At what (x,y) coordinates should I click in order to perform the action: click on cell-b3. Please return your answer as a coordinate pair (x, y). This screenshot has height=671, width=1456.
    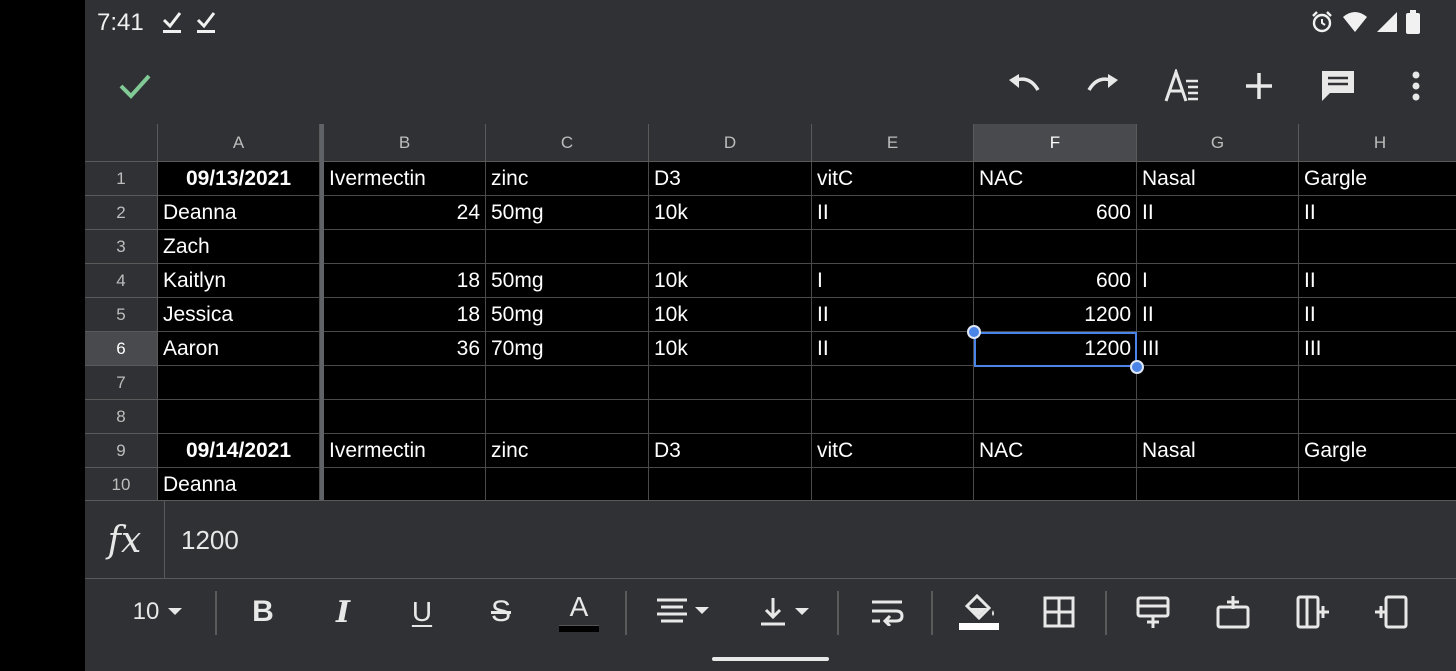
    Looking at the image, I should click on (405, 247).